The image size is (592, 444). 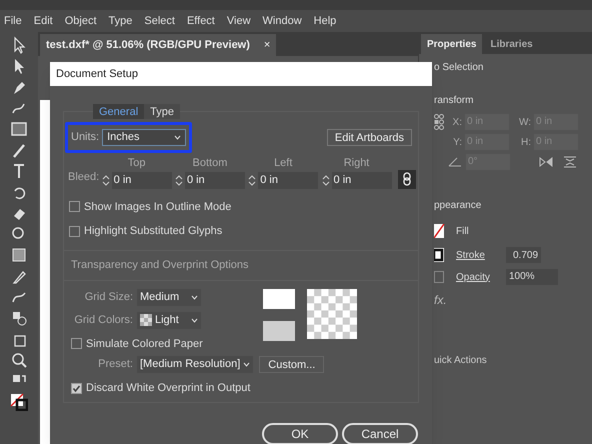 What do you see at coordinates (148, 45) in the screenshot?
I see `document-tab-title: test.dxf* @ 51.06% (RGB/GPU Preview)` at bounding box center [148, 45].